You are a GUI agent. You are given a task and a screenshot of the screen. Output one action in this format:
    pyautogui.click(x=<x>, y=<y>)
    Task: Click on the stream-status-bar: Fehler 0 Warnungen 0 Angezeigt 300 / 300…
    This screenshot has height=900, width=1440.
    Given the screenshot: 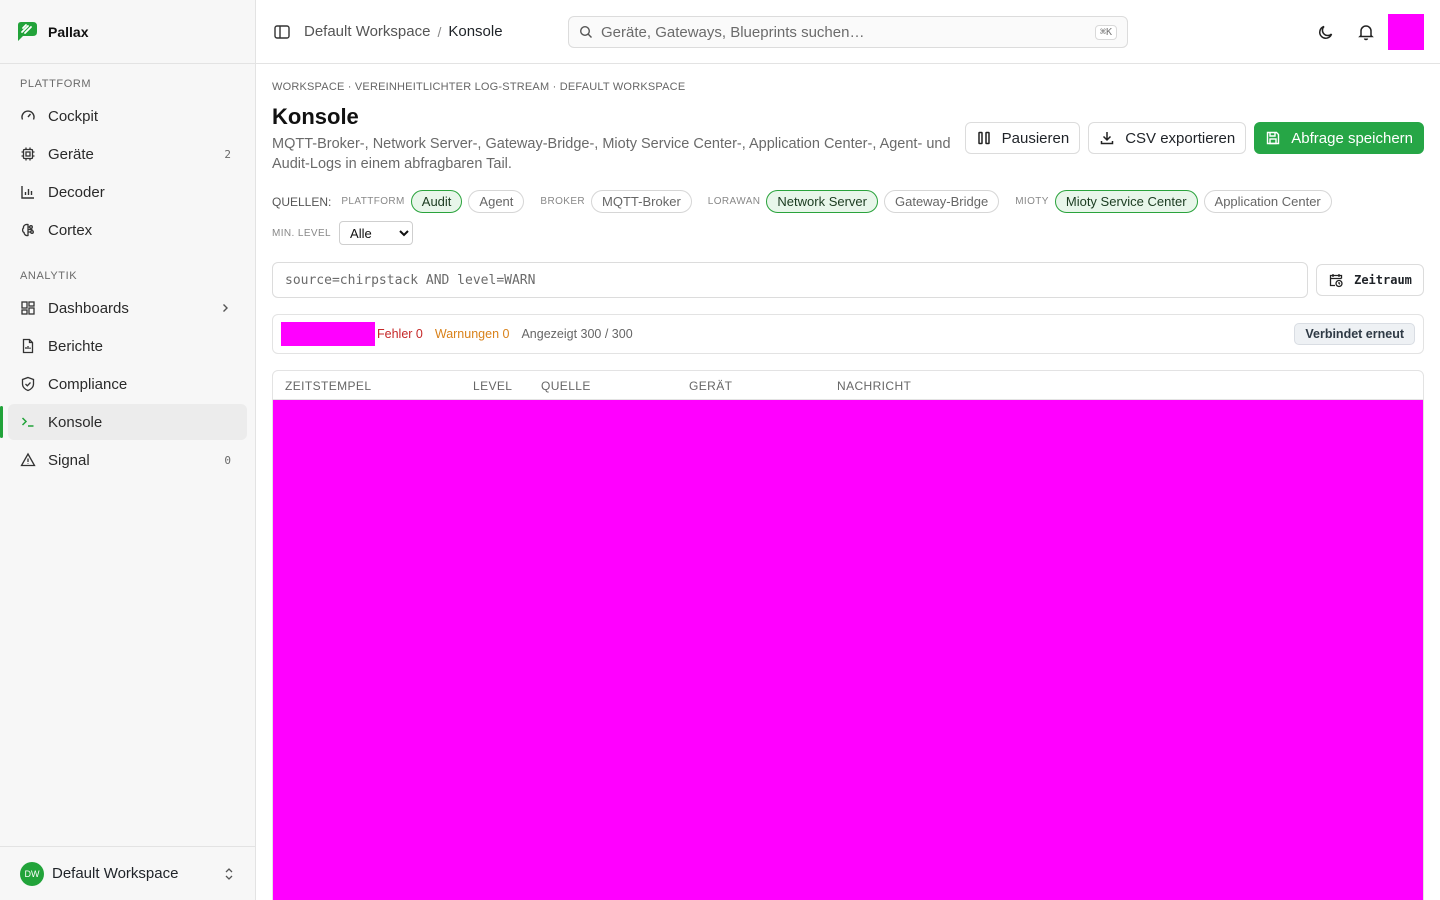 What is the action you would take?
    pyautogui.click(x=848, y=334)
    